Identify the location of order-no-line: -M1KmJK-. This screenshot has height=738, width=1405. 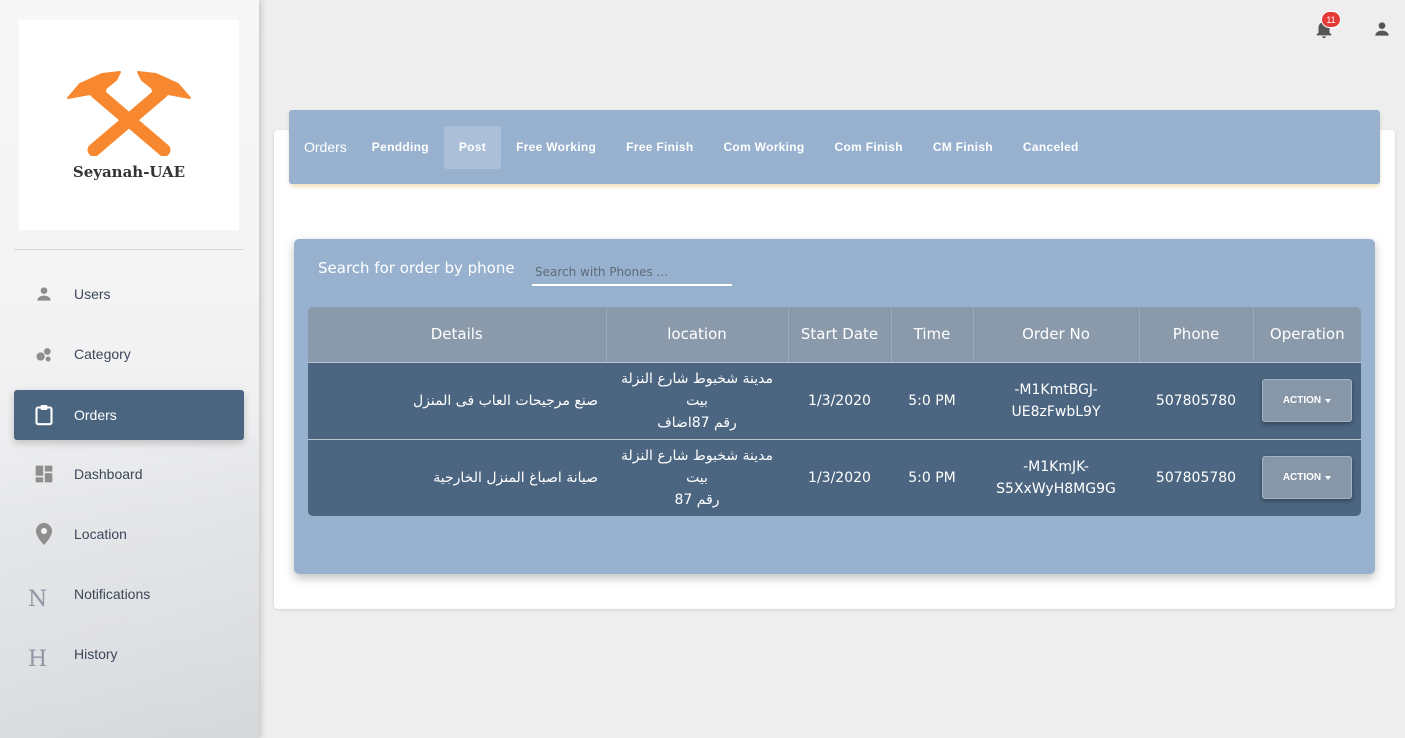
(1056, 466).